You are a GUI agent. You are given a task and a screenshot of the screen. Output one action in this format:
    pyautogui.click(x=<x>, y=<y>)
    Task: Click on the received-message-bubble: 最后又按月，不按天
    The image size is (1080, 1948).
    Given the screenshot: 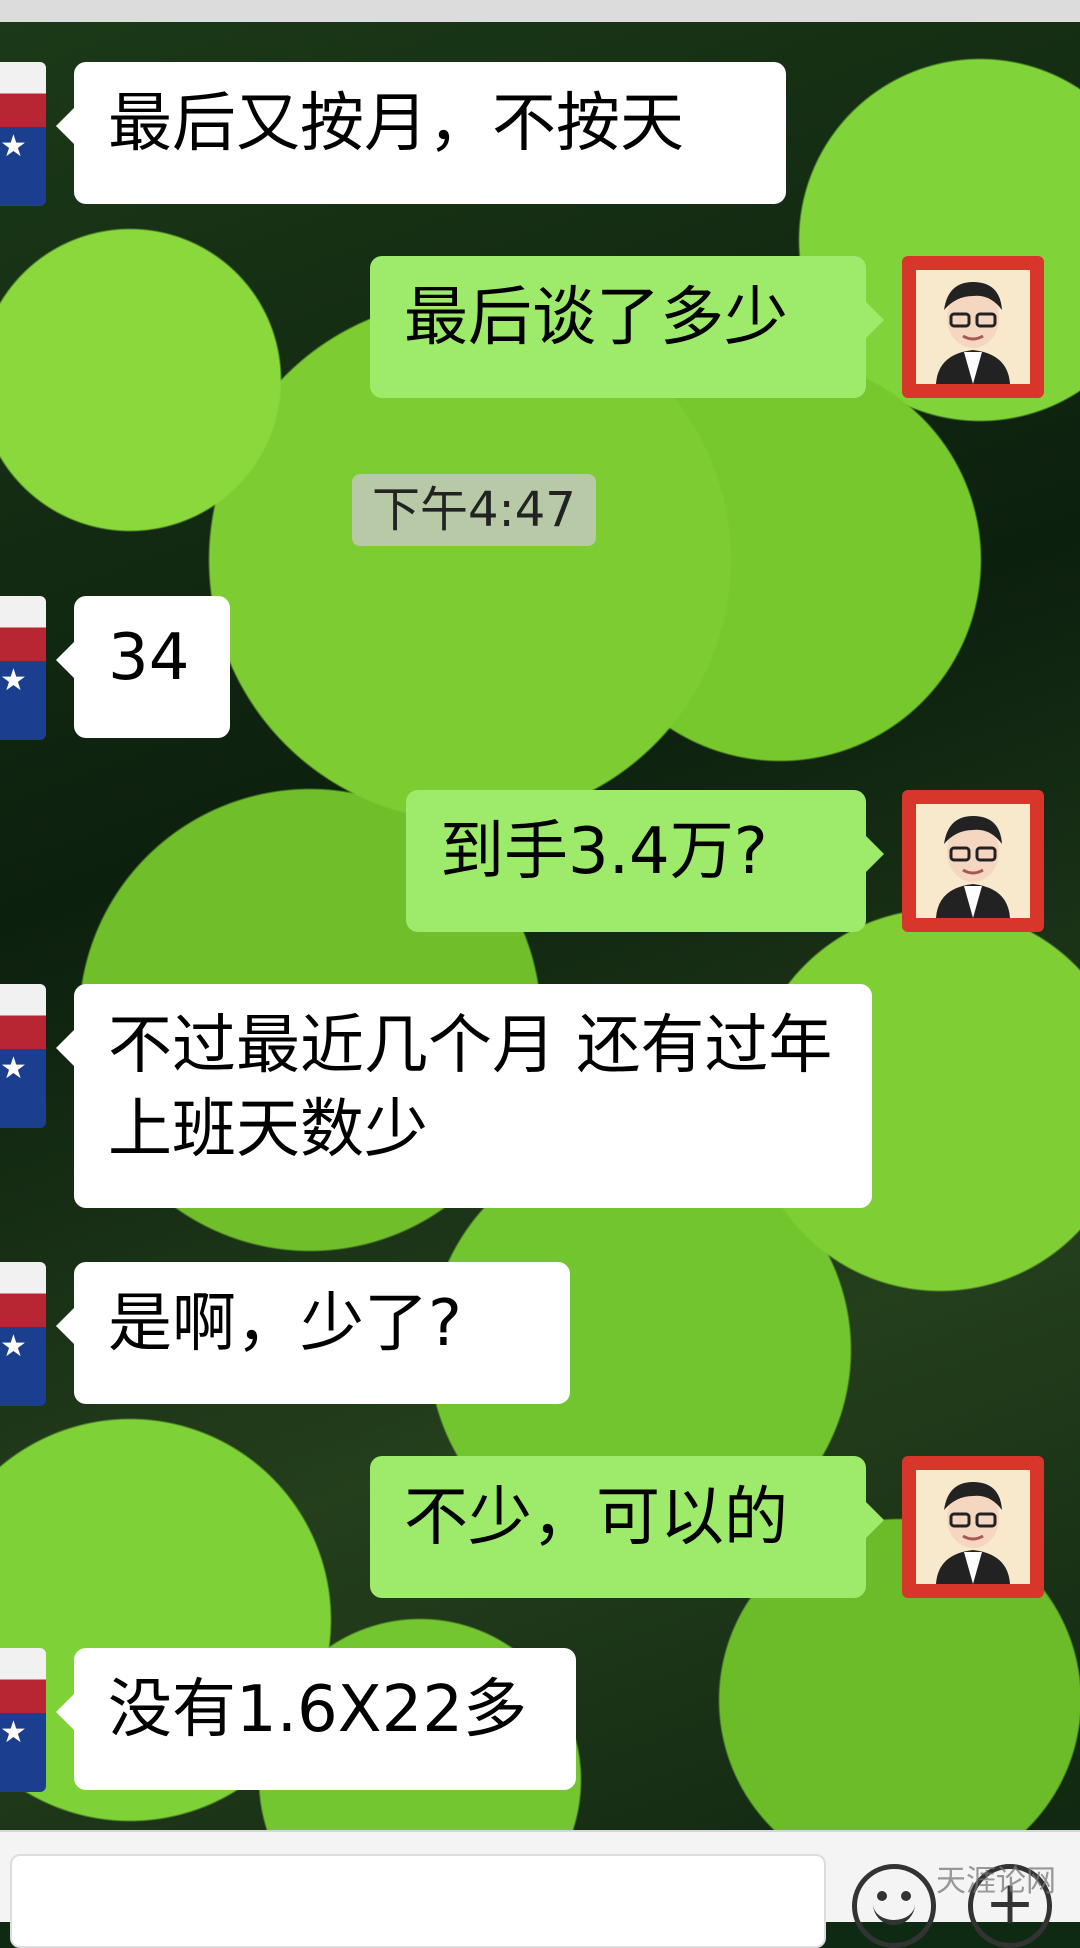 What is the action you would take?
    pyautogui.click(x=421, y=133)
    